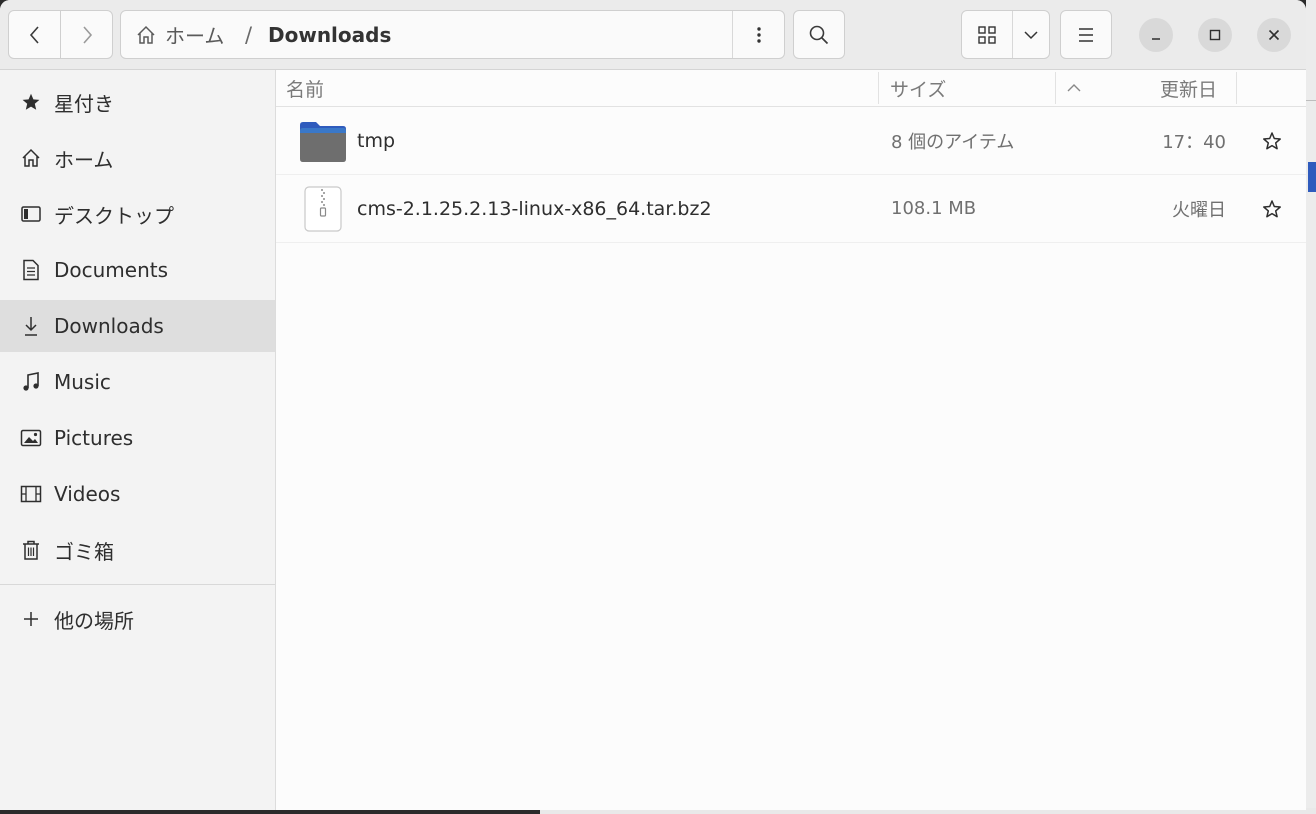 This screenshot has width=1316, height=814. Describe the element at coordinates (31, 214) in the screenshot. I see `desktop-icon` at that location.